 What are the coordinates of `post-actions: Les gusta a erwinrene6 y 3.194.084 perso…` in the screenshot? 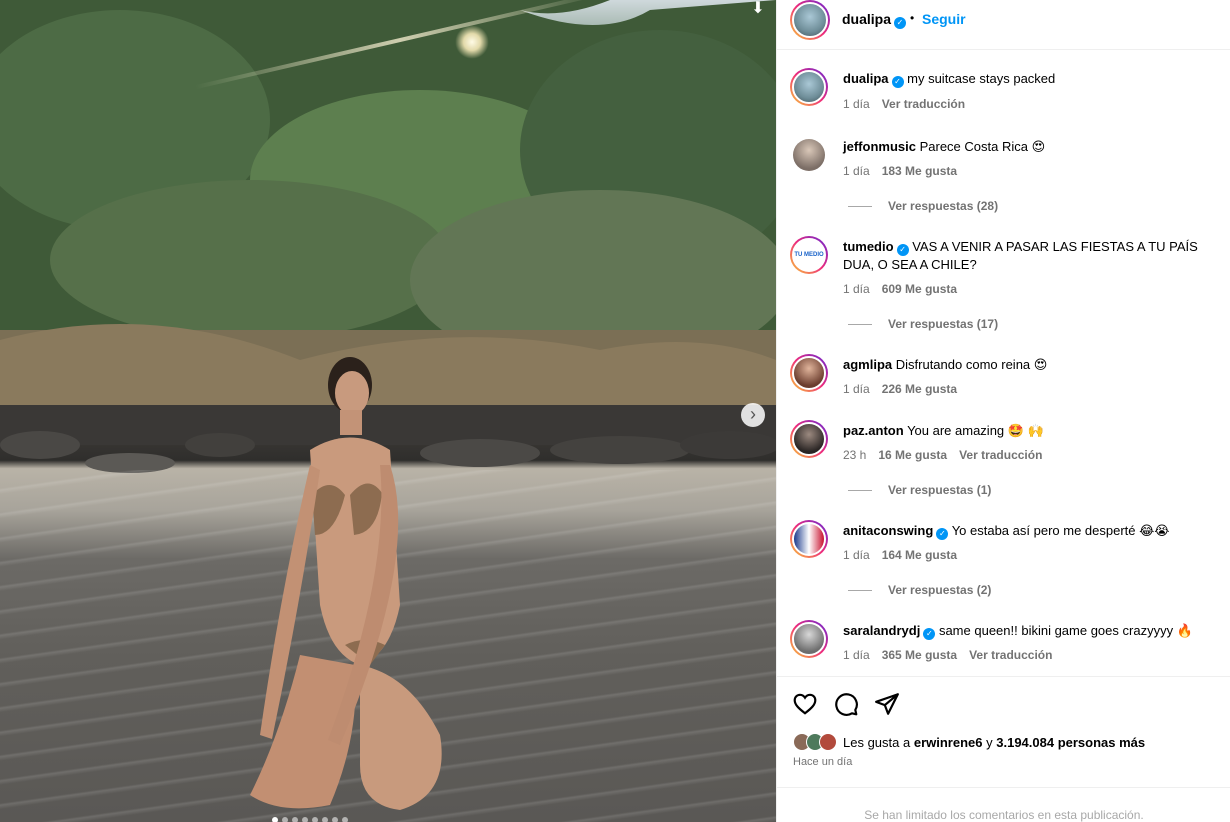 It's located at (1003, 749).